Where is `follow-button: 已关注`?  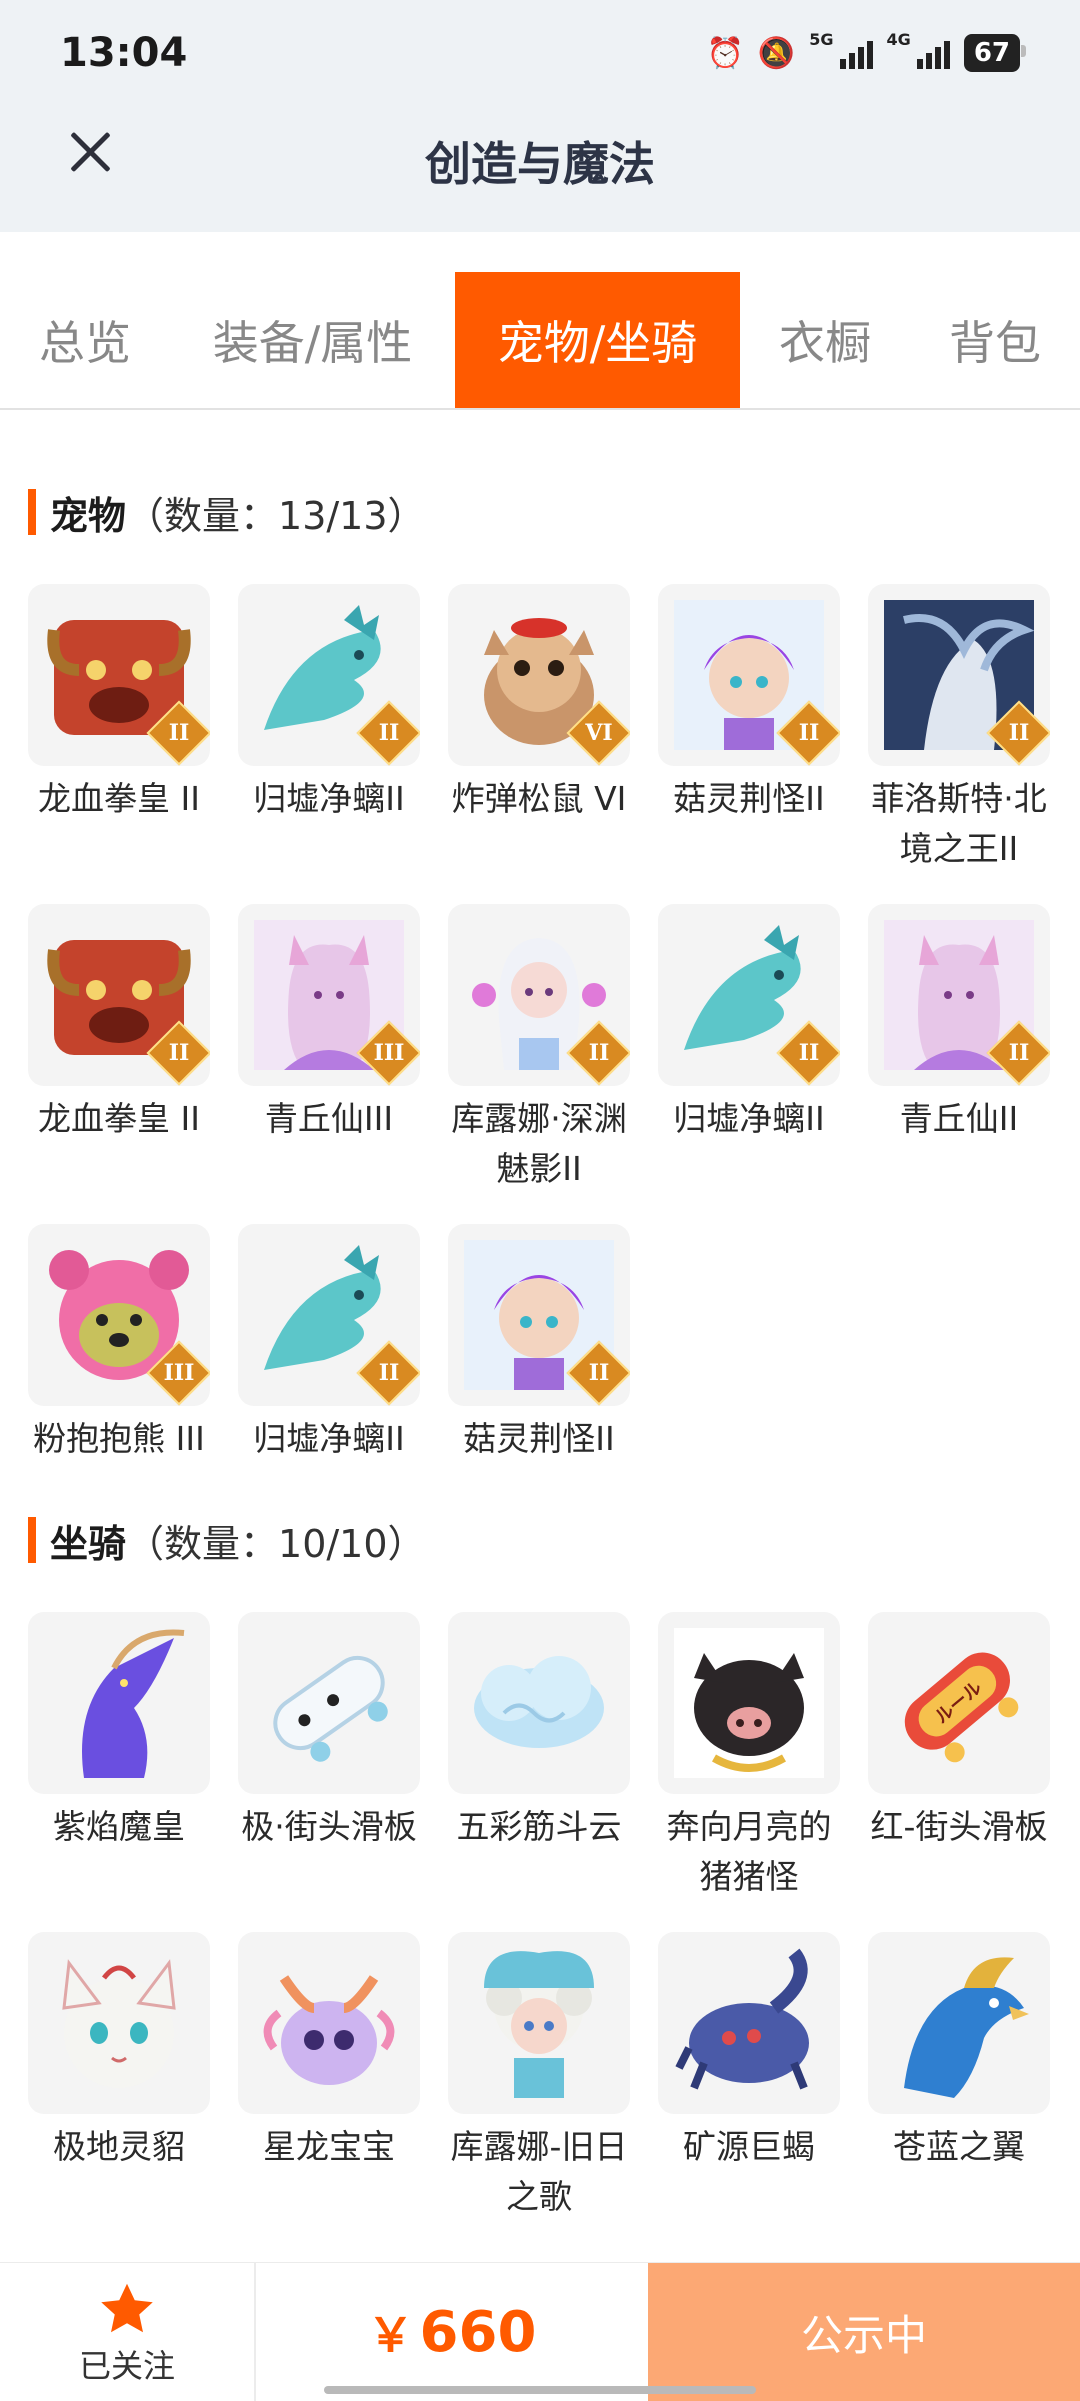
follow-button: 已关注 is located at coordinates (128, 2332).